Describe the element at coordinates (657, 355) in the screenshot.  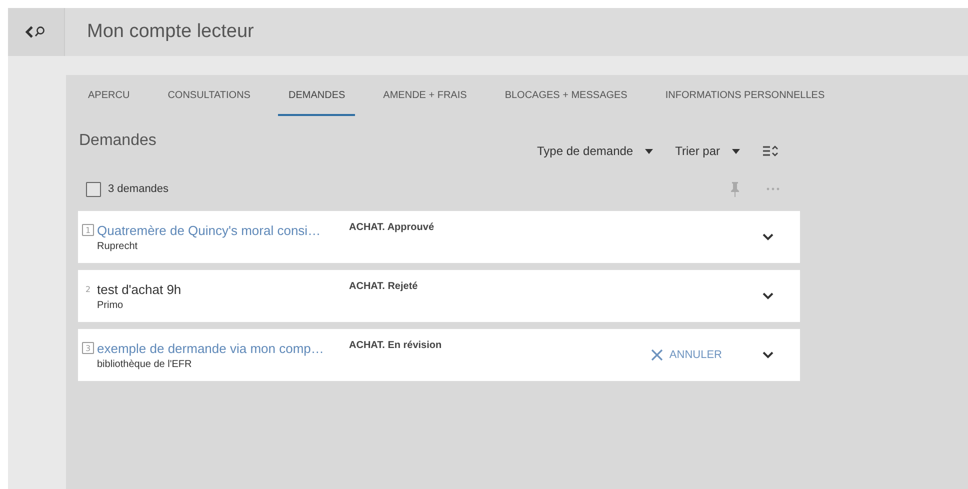
I see `close-icon` at that location.